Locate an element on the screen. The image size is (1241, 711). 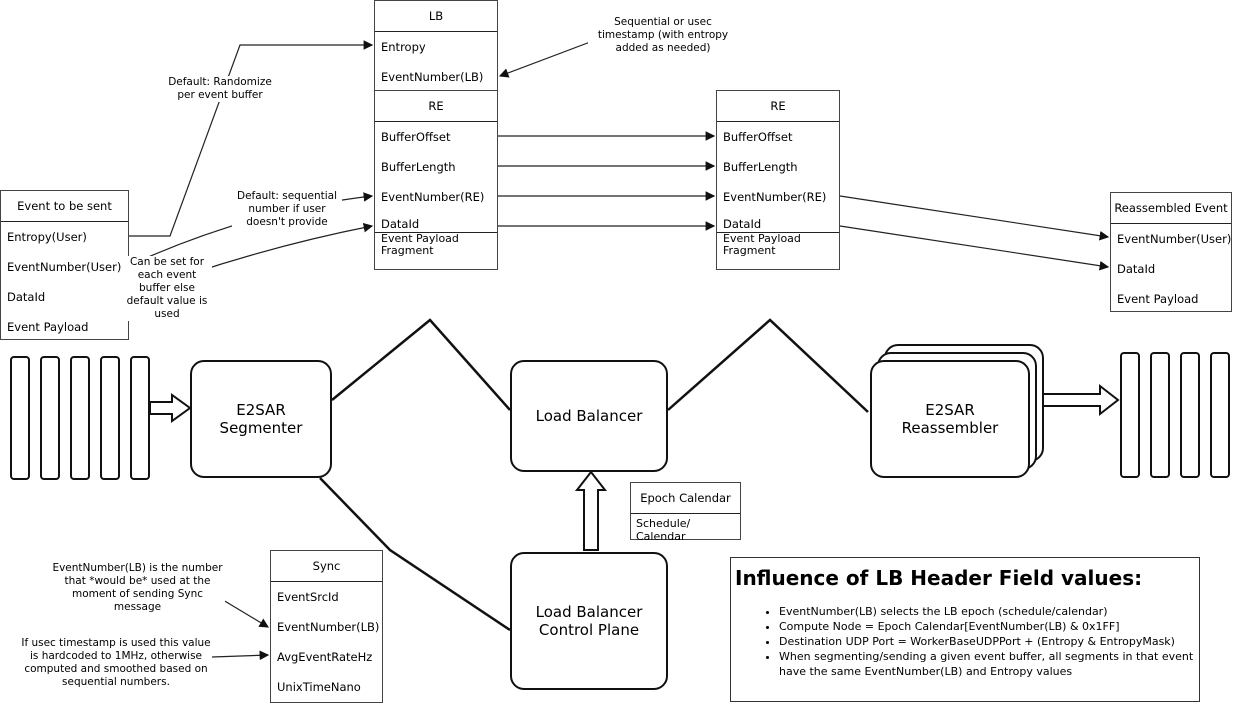
note-randomize: Default: Randomize per event buffer is located at coordinates (220, 89).